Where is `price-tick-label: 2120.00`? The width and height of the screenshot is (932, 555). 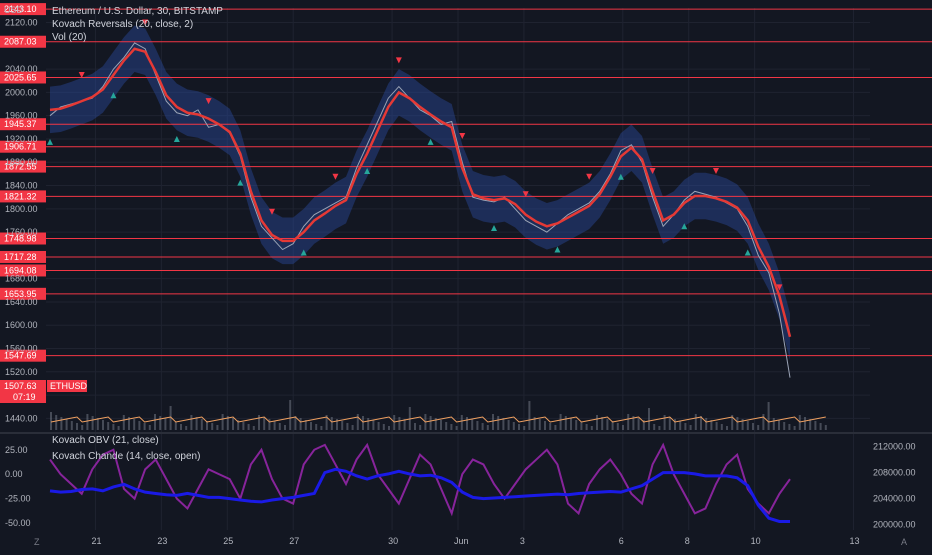 price-tick-label: 2120.00 is located at coordinates (21, 23).